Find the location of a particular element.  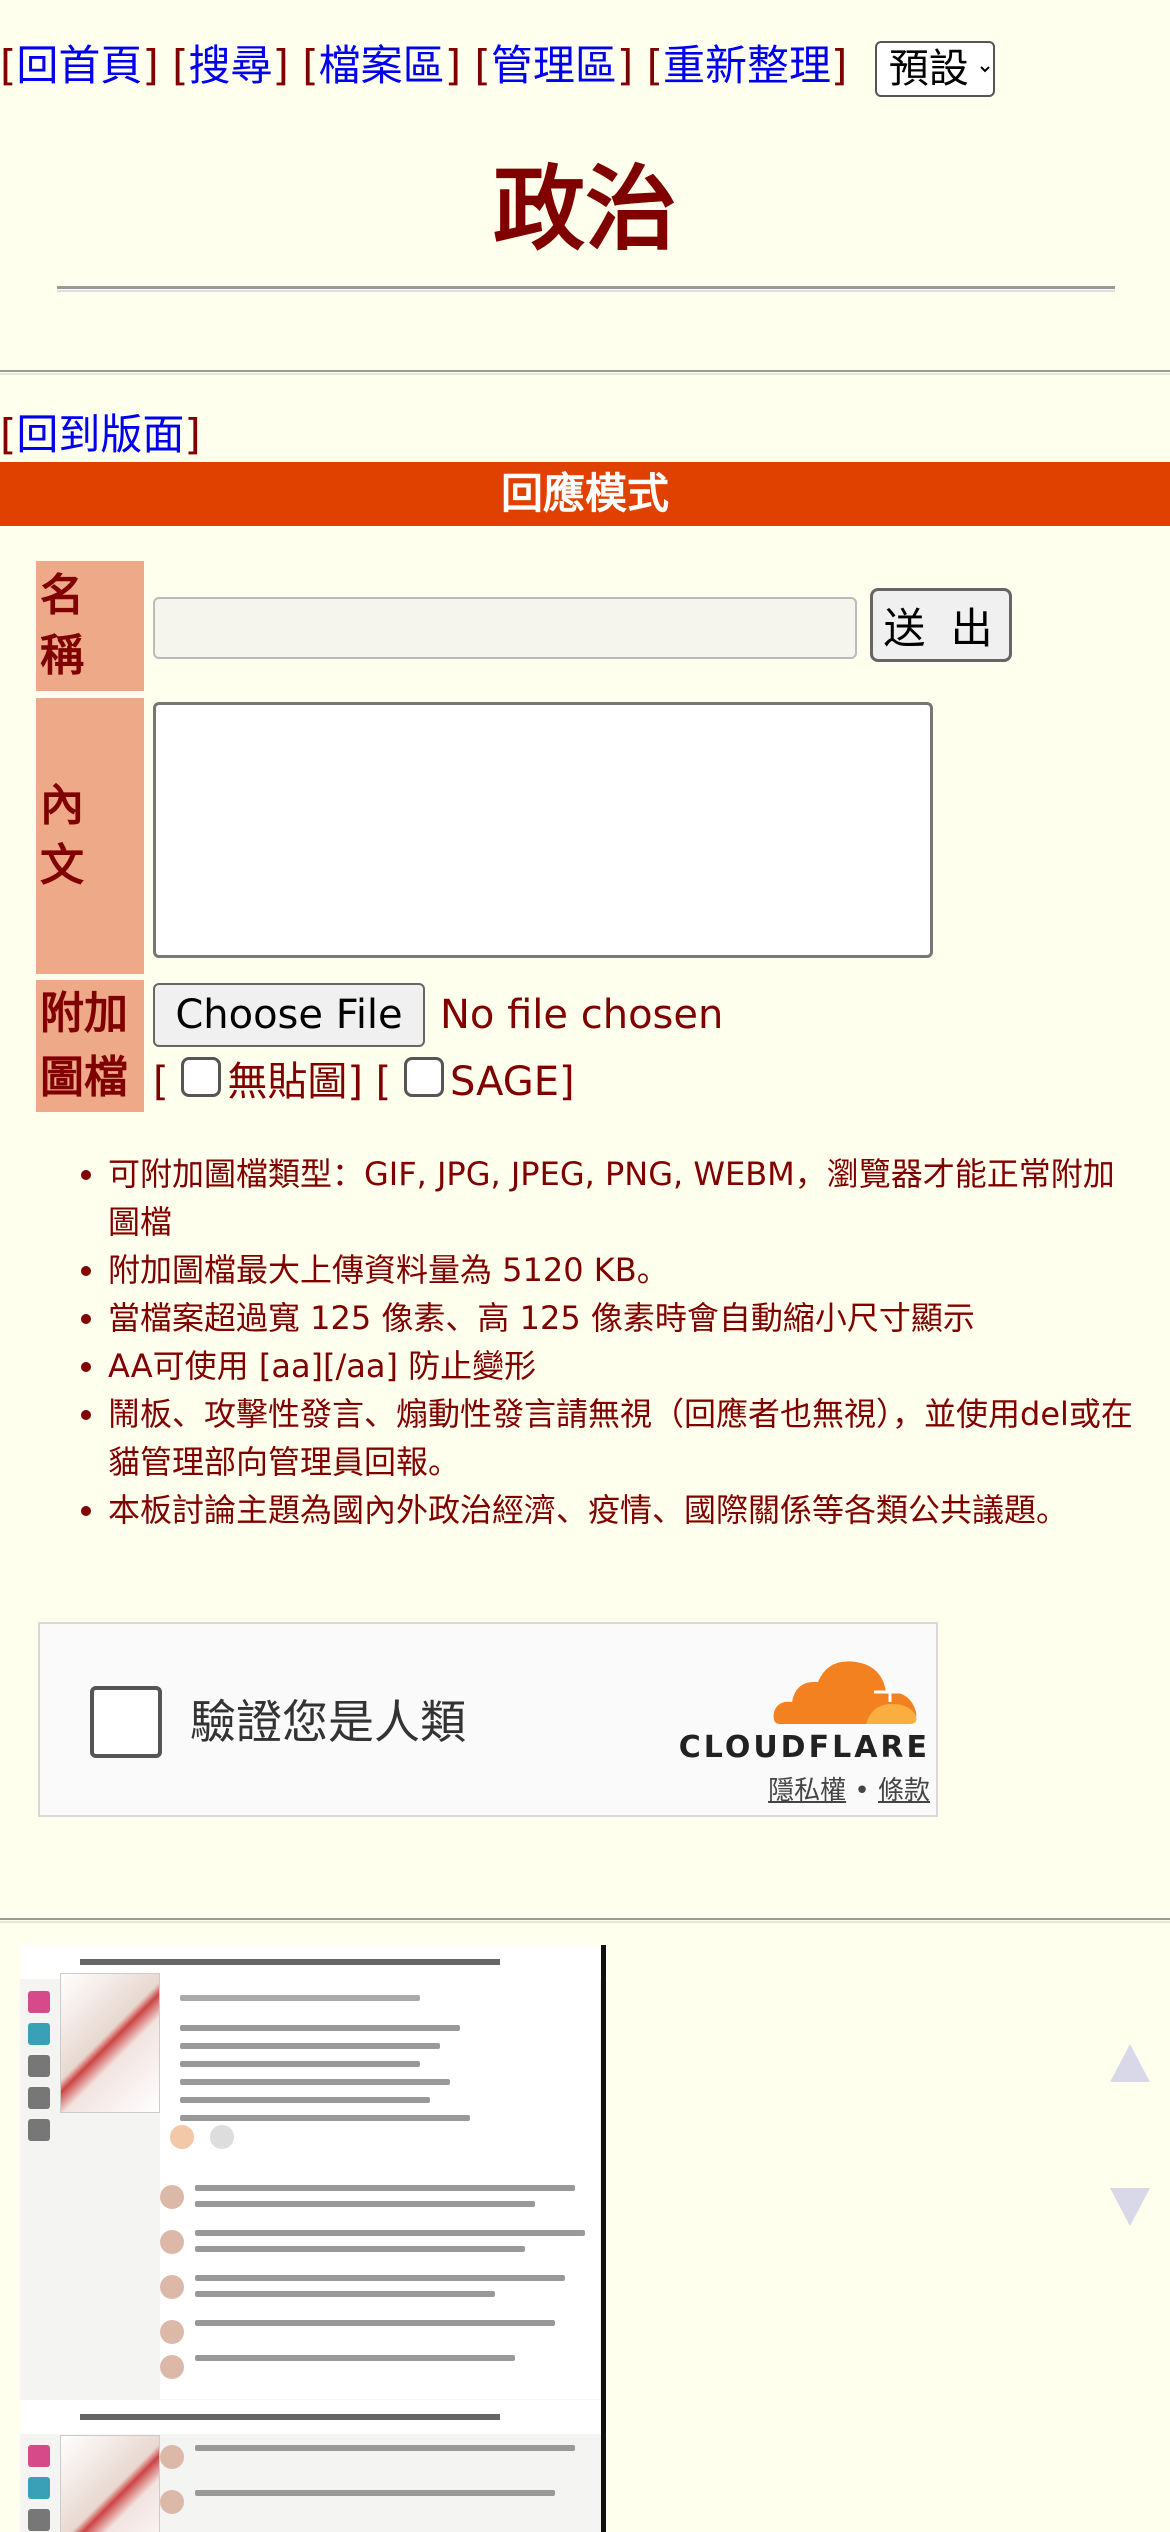

header-divider is located at coordinates (585, 372).